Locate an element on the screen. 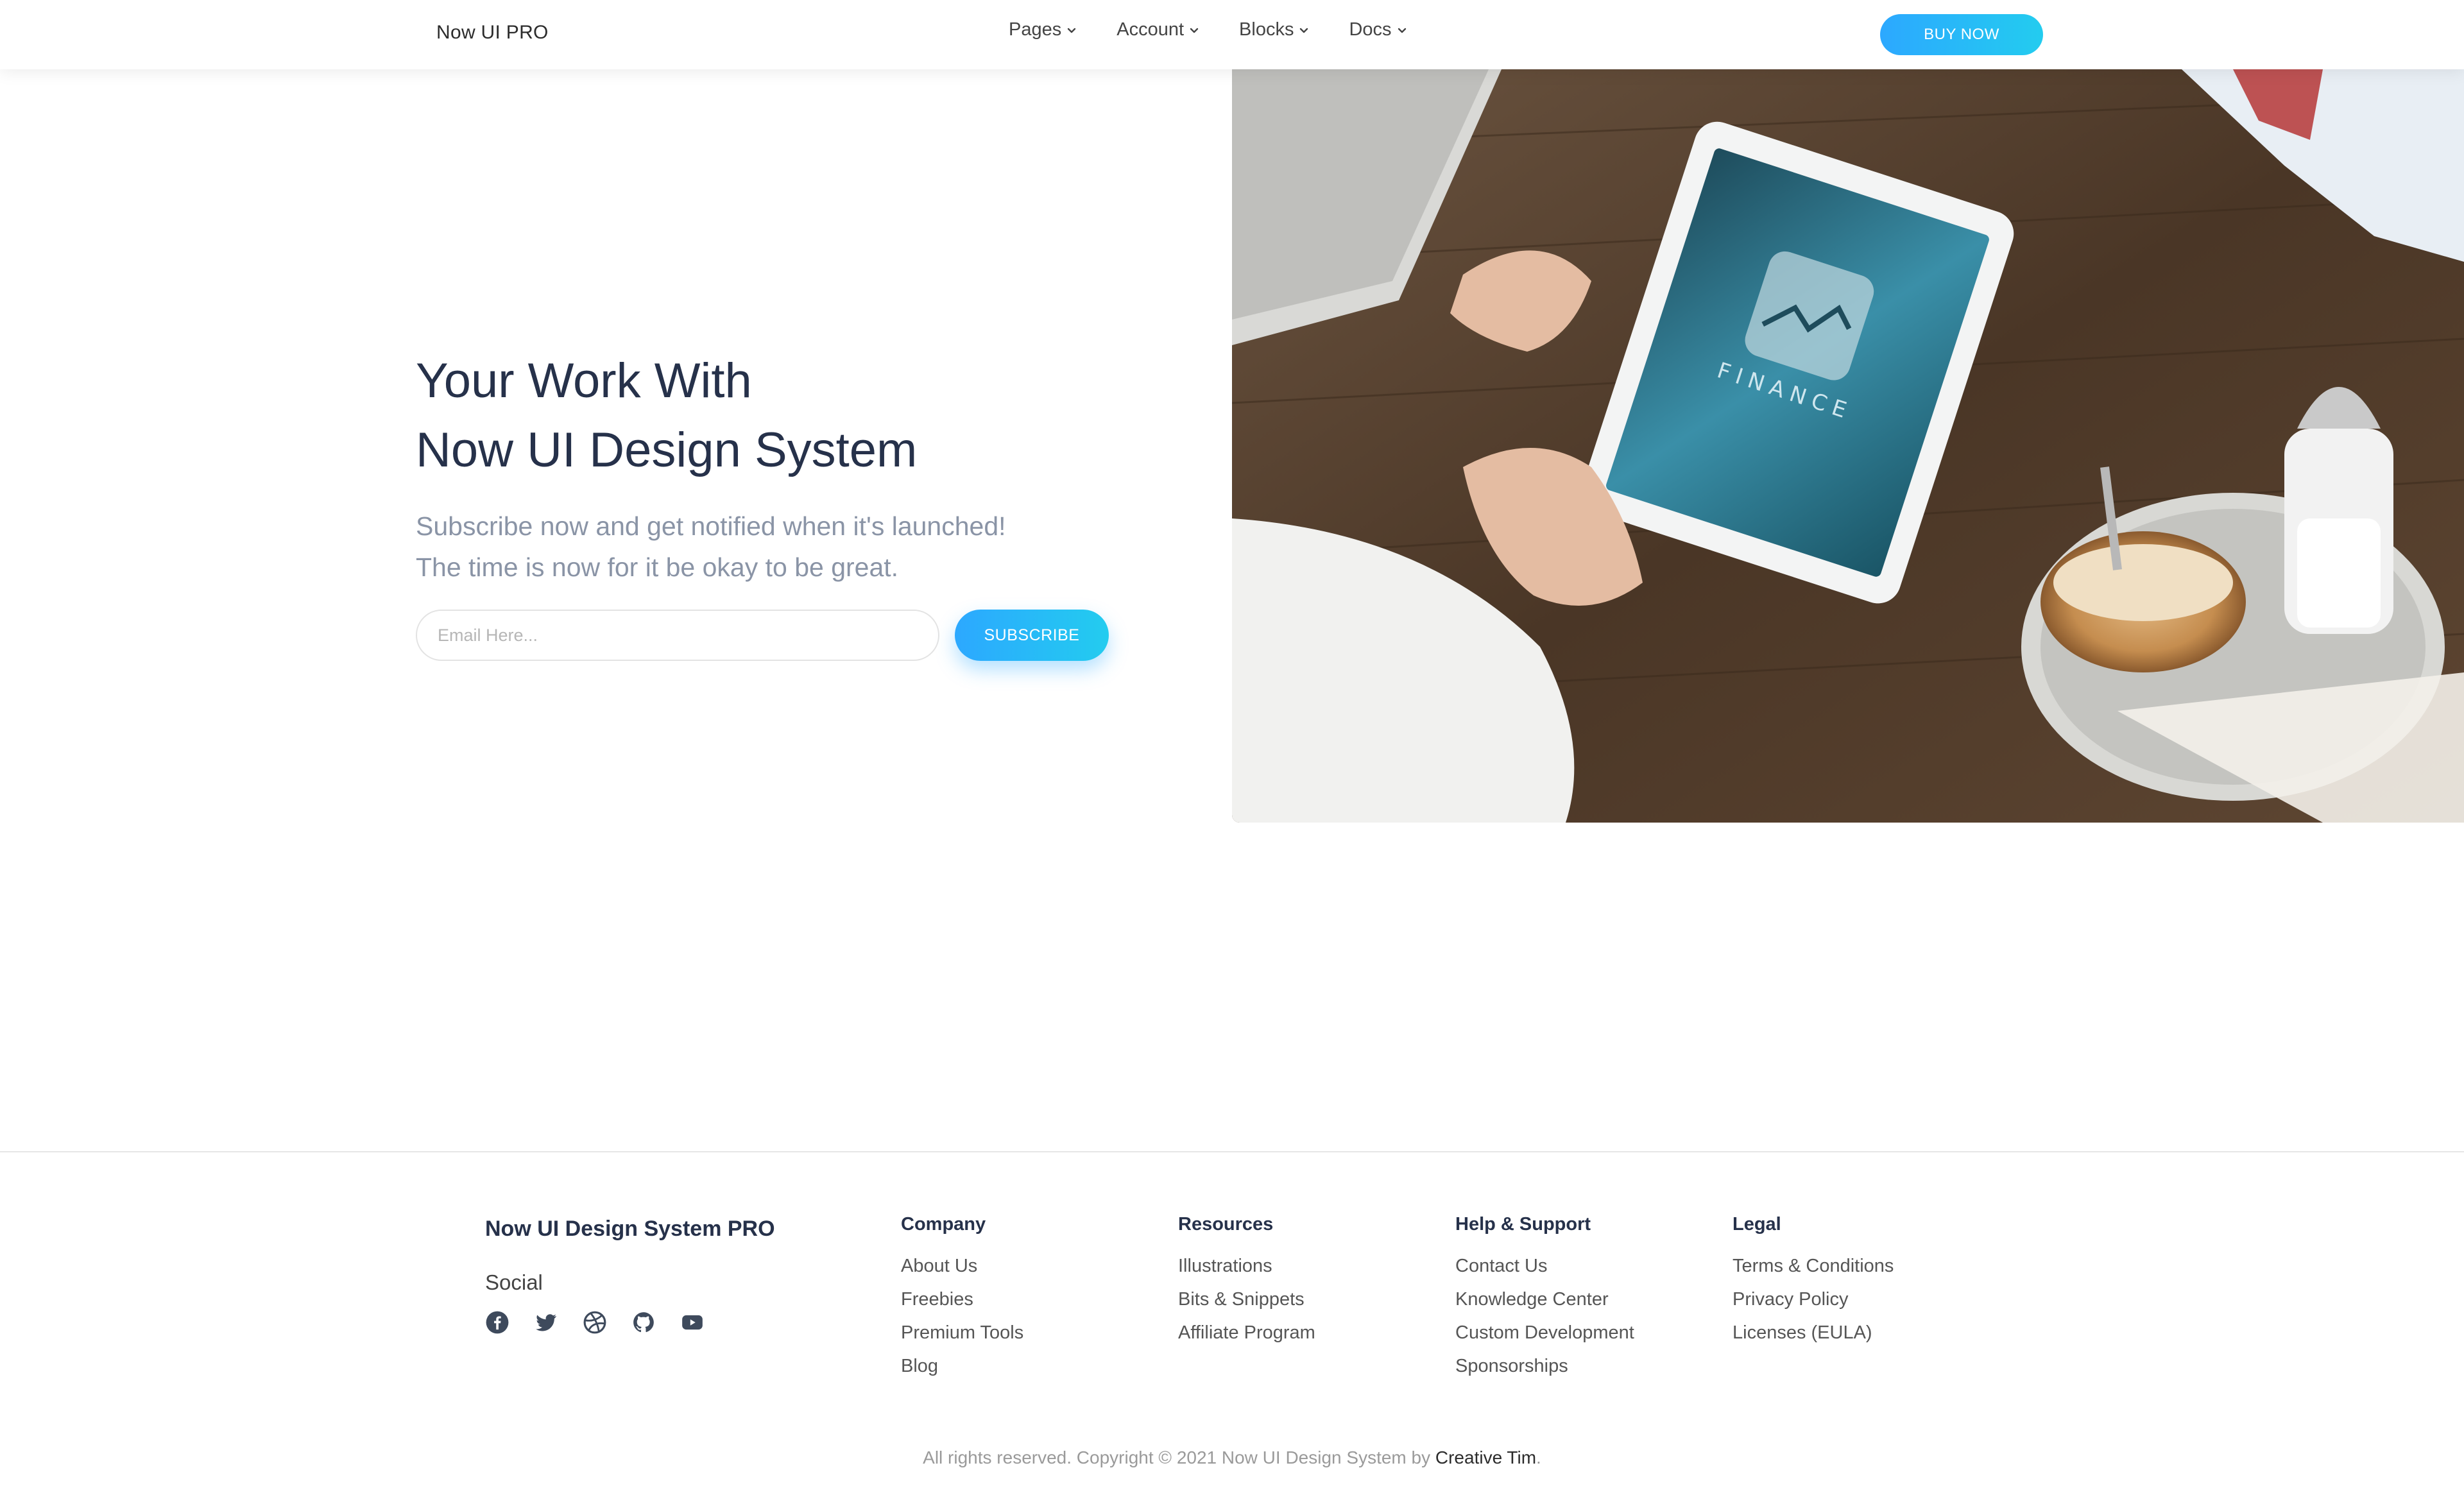  nav-account-label: Account is located at coordinates (1151, 29).